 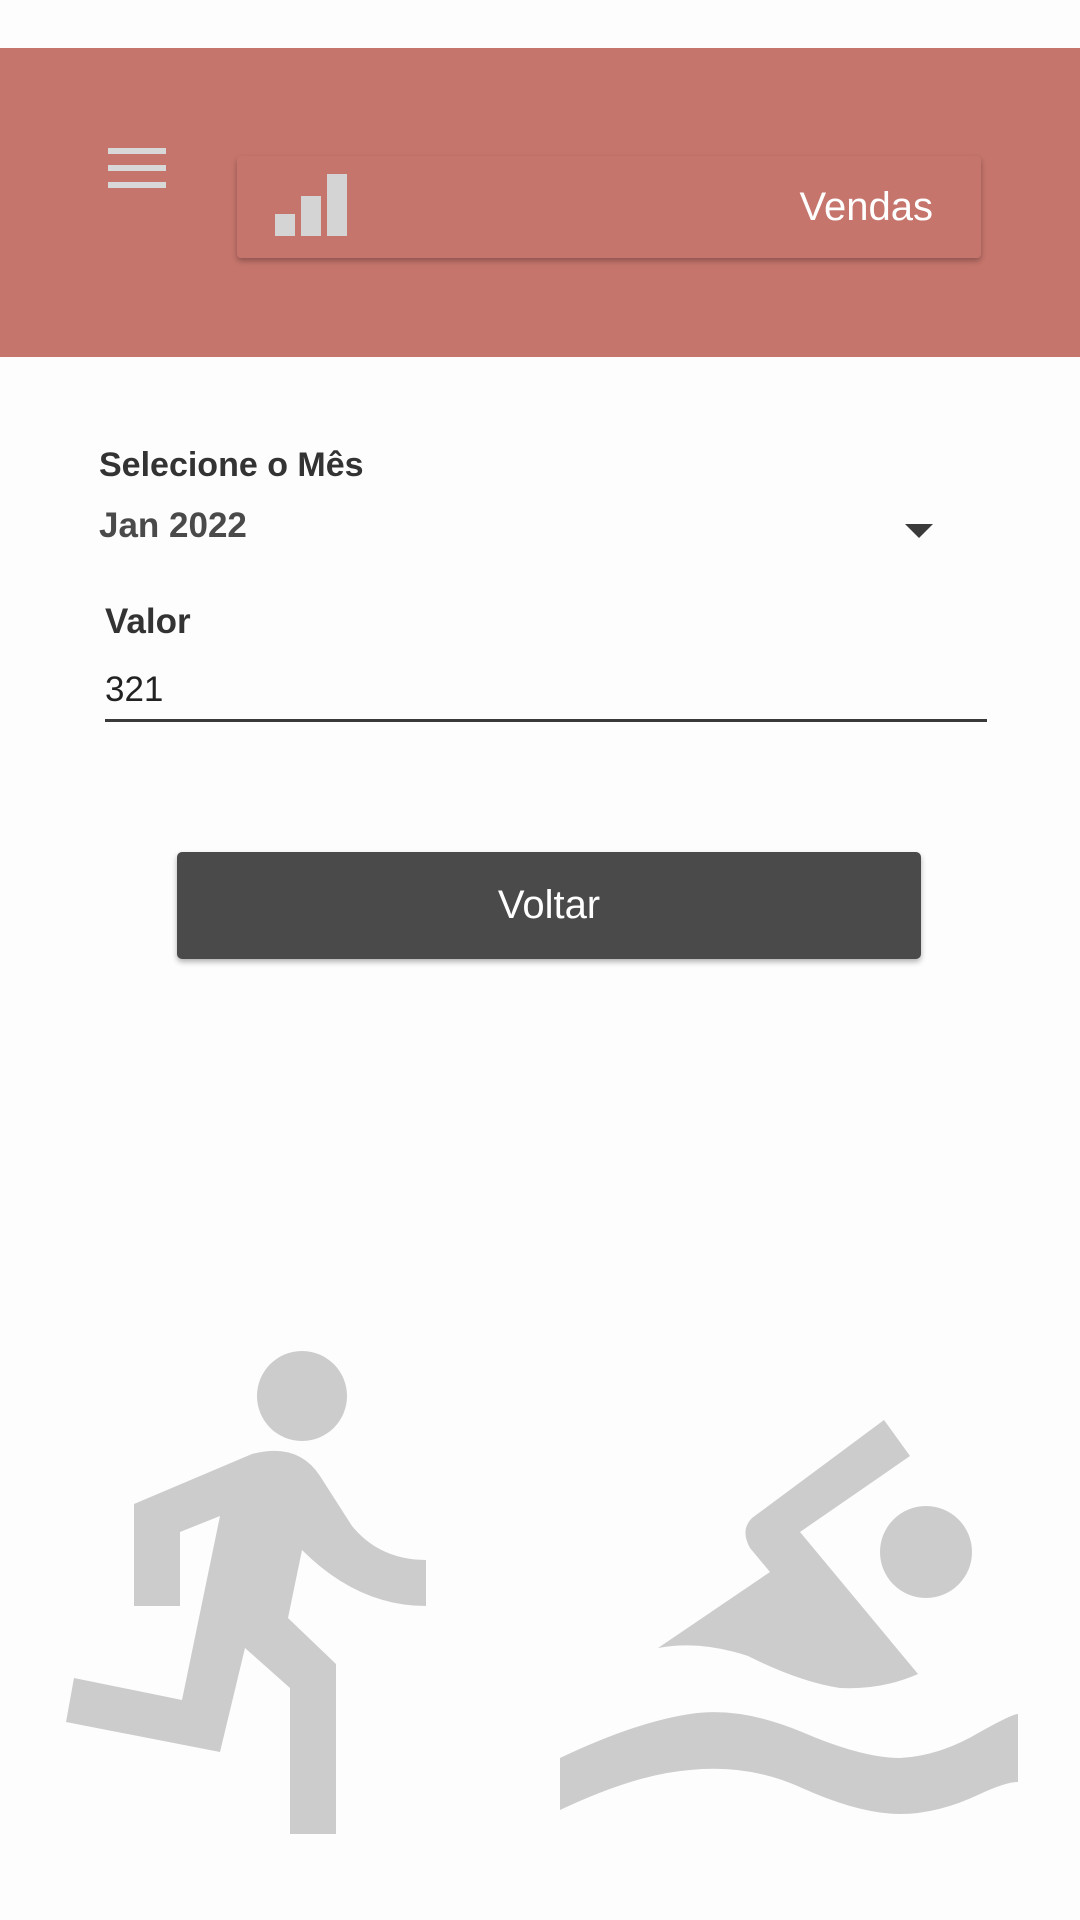 What do you see at coordinates (609, 207) in the screenshot?
I see `title-card: Vendas` at bounding box center [609, 207].